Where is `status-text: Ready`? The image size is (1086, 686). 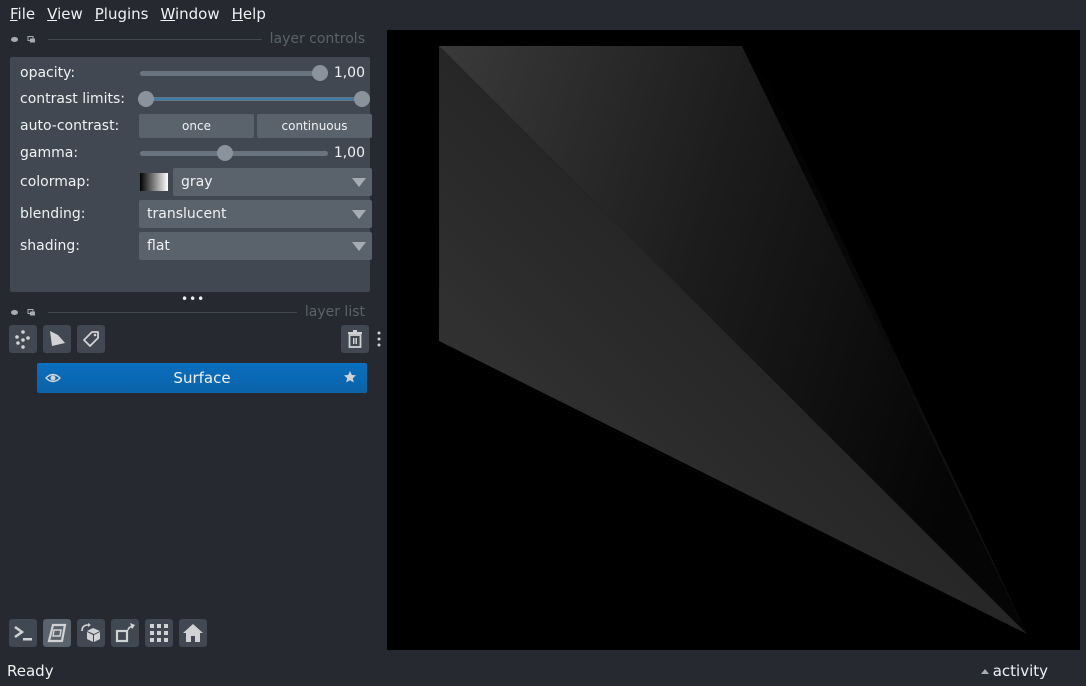 status-text: Ready is located at coordinates (30, 671).